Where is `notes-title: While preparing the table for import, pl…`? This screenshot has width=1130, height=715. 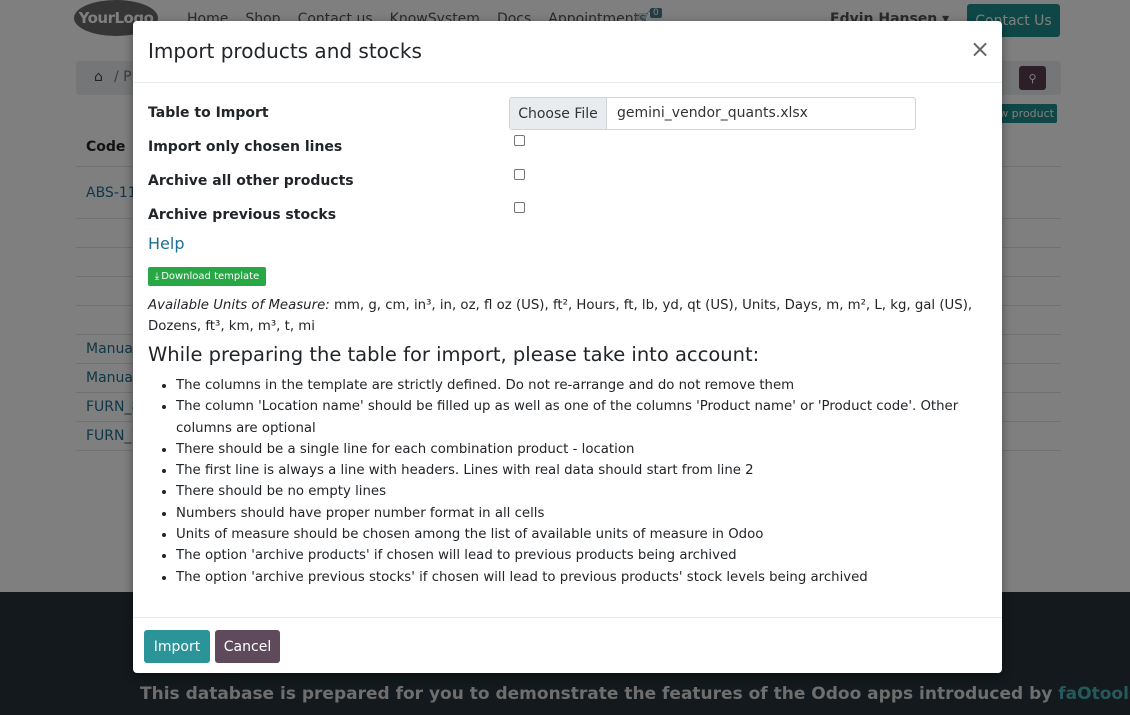 notes-title: While preparing the table for import, pl… is located at coordinates (454, 354).